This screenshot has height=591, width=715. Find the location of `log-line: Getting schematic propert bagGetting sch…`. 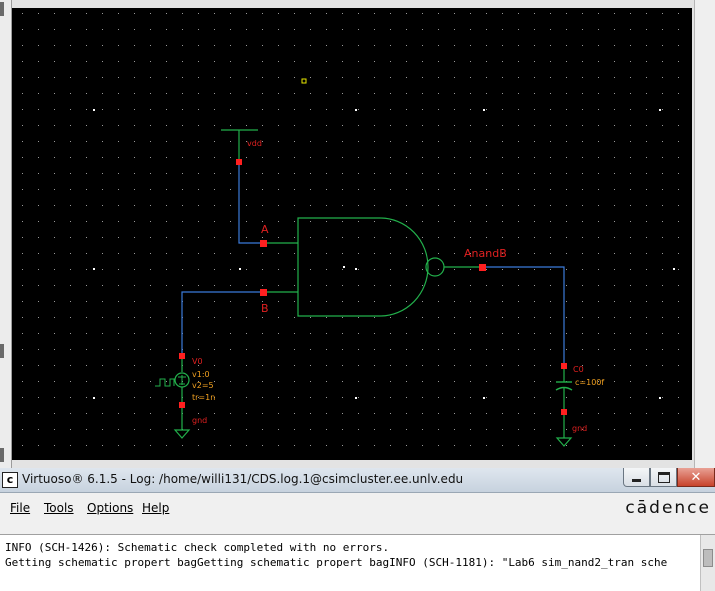

log-line: Getting schematic propert bagGetting sch… is located at coordinates (336, 562).